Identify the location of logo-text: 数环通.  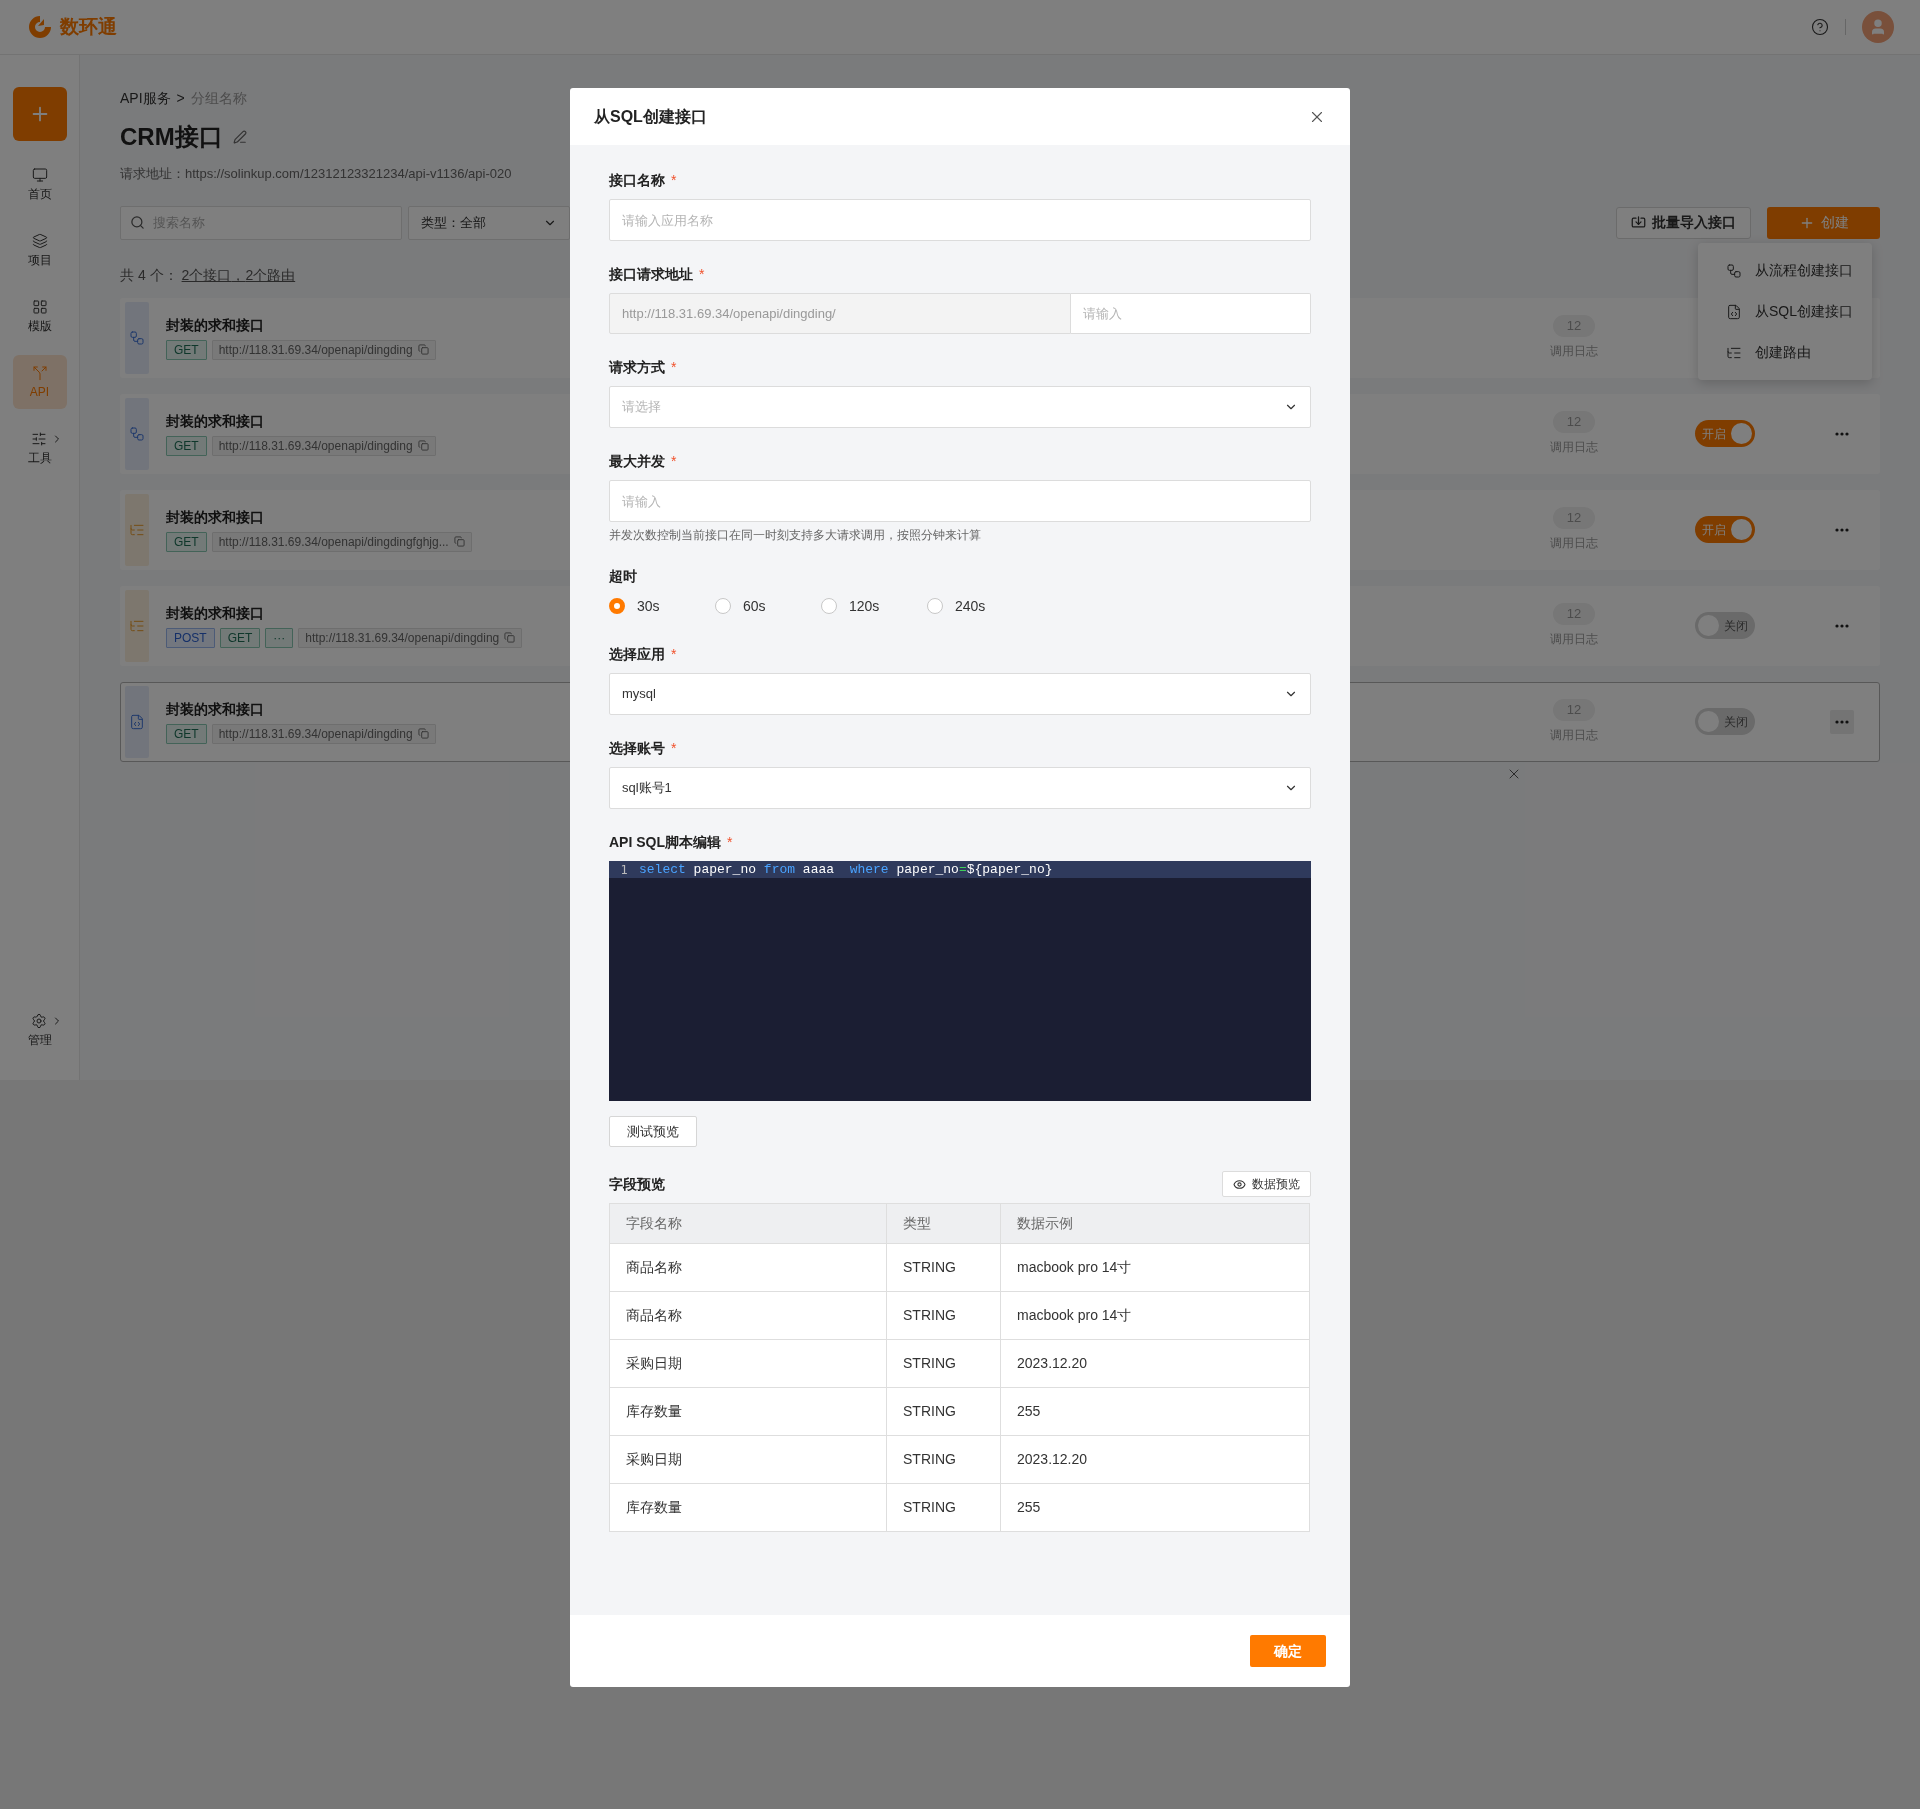
(88, 26).